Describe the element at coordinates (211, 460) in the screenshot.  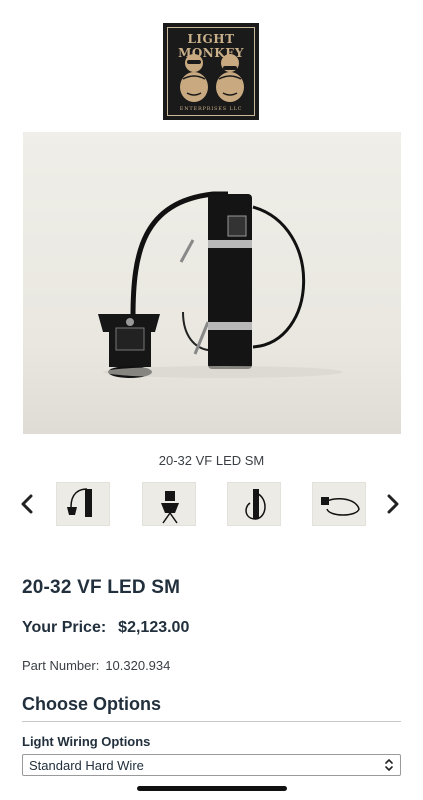
I see `image-caption: 20-32 VF LED SM` at that location.